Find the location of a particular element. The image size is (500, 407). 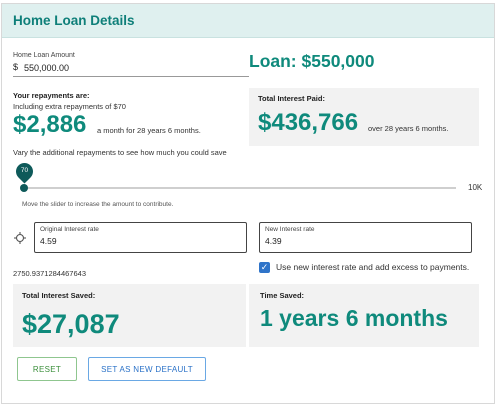

time-saved-panel: Time Saved: 1 years 6 months is located at coordinates (364, 315).